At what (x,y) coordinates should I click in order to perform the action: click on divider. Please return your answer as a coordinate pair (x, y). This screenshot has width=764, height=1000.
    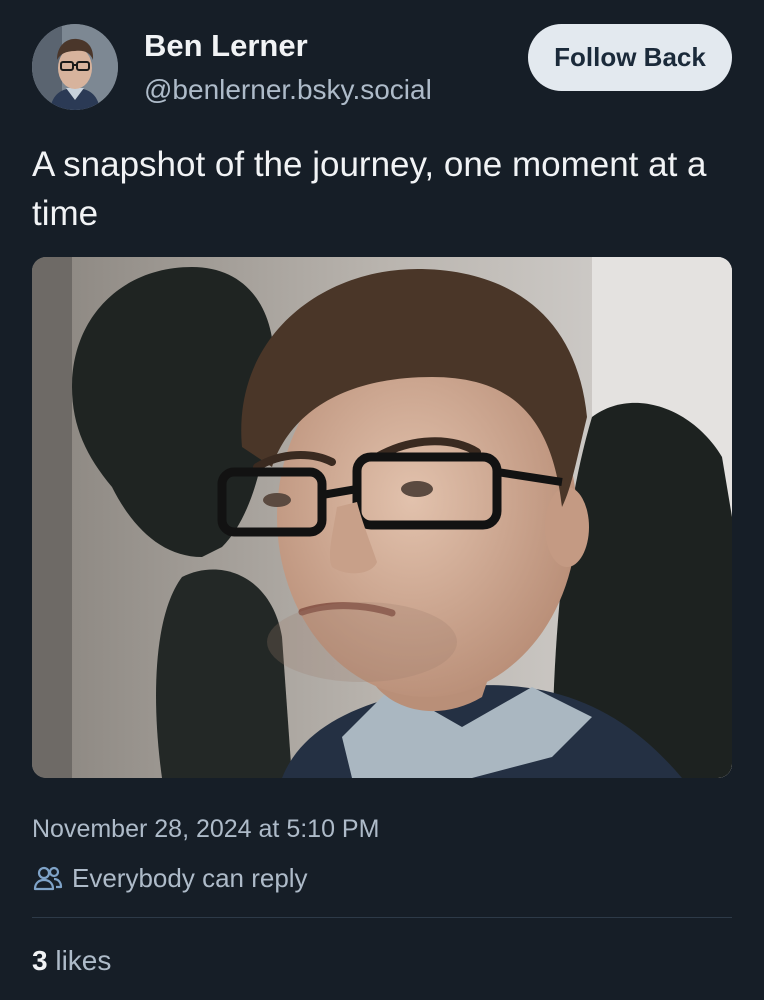
    Looking at the image, I should click on (382, 917).